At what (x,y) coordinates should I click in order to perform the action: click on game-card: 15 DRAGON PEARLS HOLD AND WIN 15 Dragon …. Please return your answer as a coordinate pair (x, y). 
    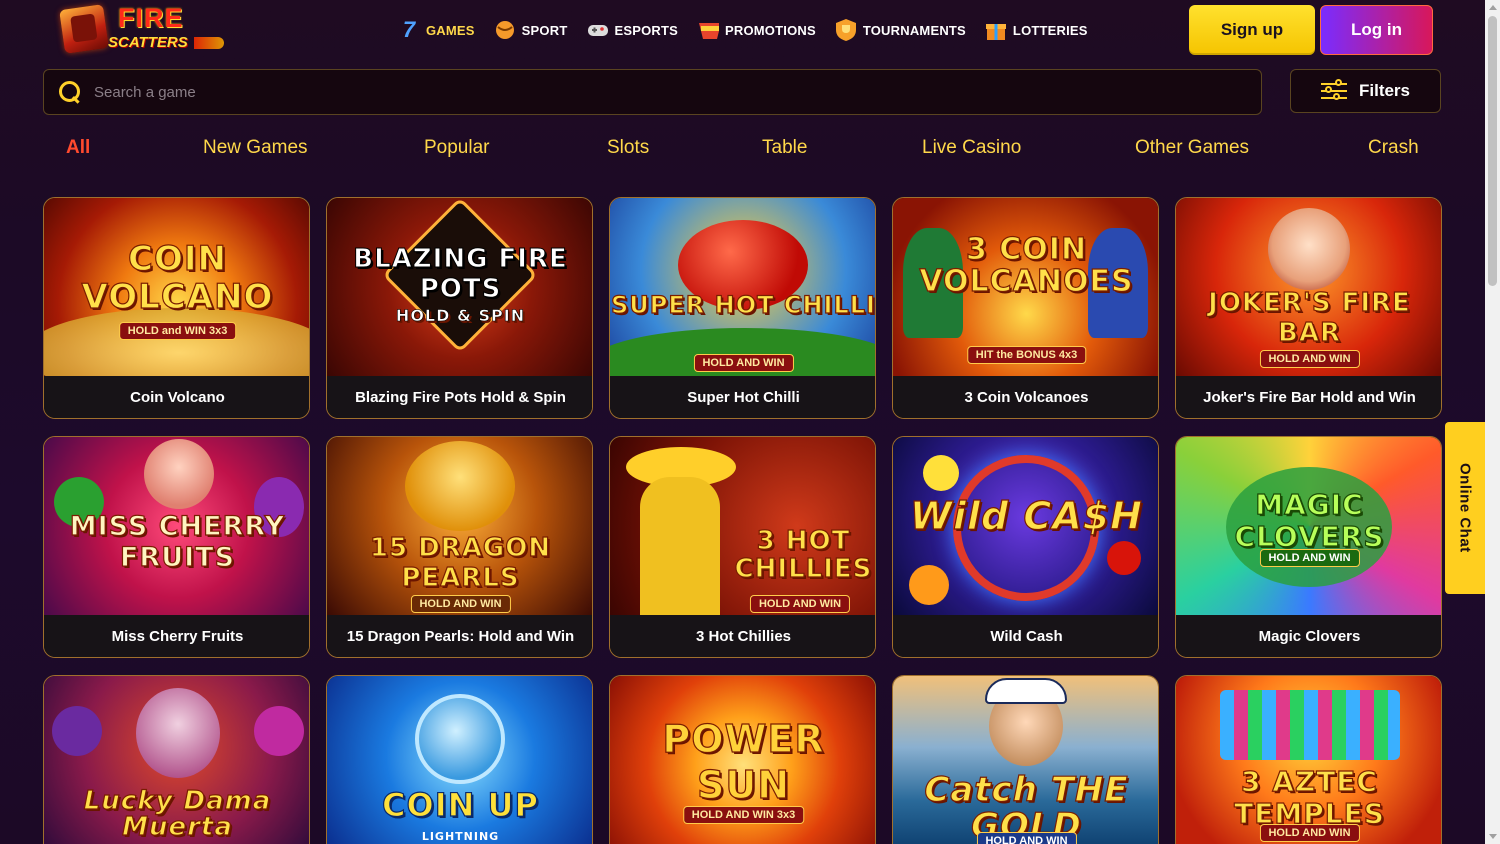
    Looking at the image, I should click on (459, 547).